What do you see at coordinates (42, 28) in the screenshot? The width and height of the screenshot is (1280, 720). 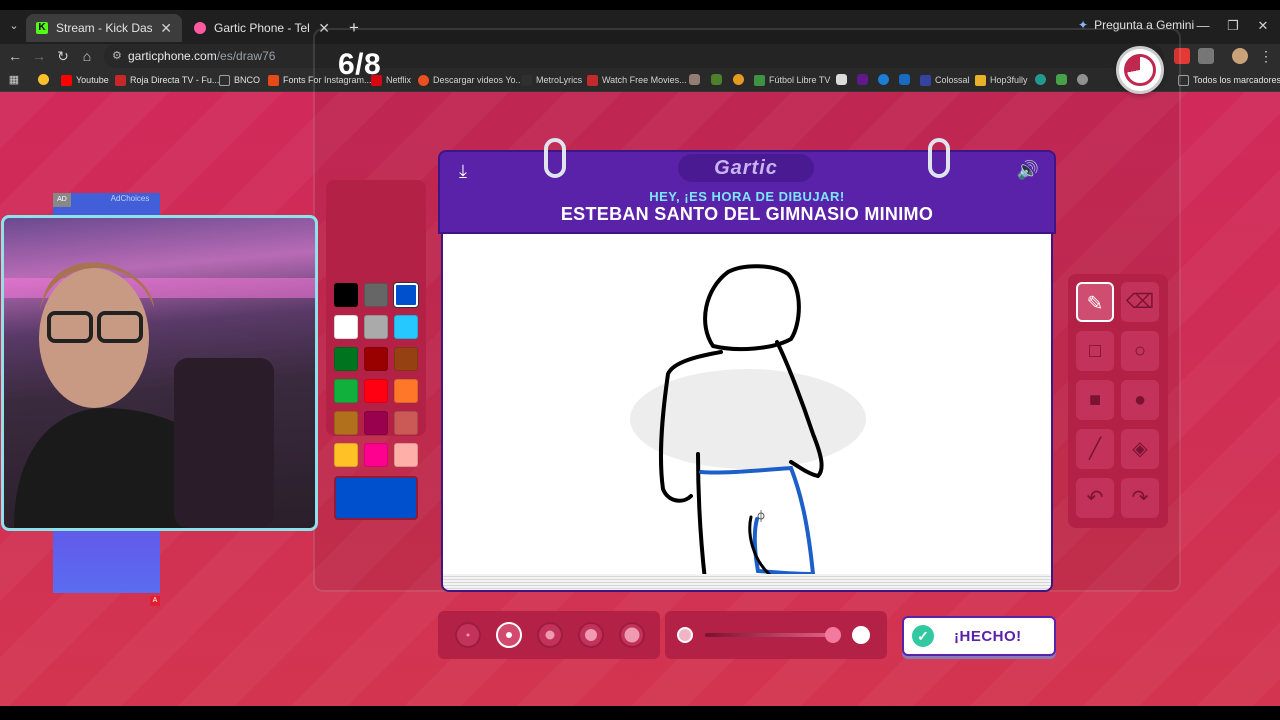 I see `kick-favicon-icon: K` at bounding box center [42, 28].